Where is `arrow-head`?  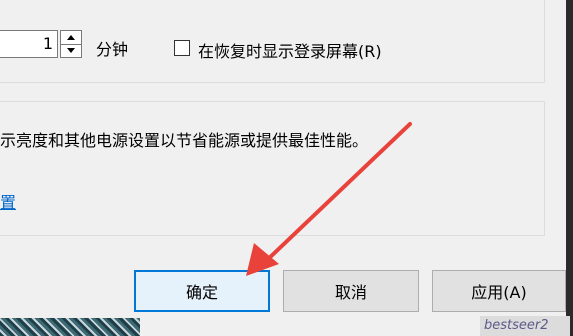 arrow-head is located at coordinates (262, 259).